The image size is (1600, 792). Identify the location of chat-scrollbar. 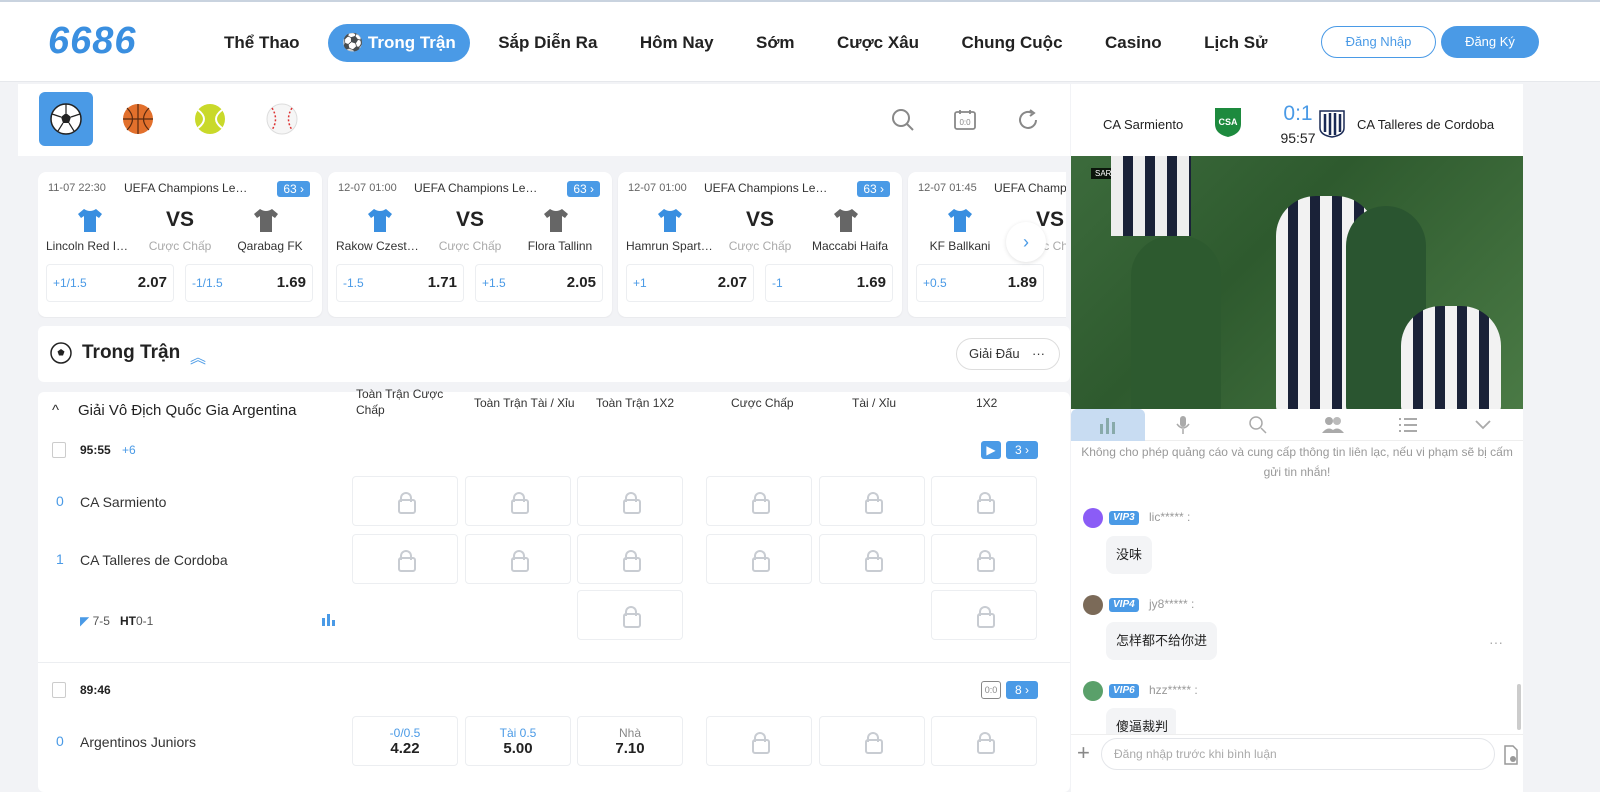
(1519, 707).